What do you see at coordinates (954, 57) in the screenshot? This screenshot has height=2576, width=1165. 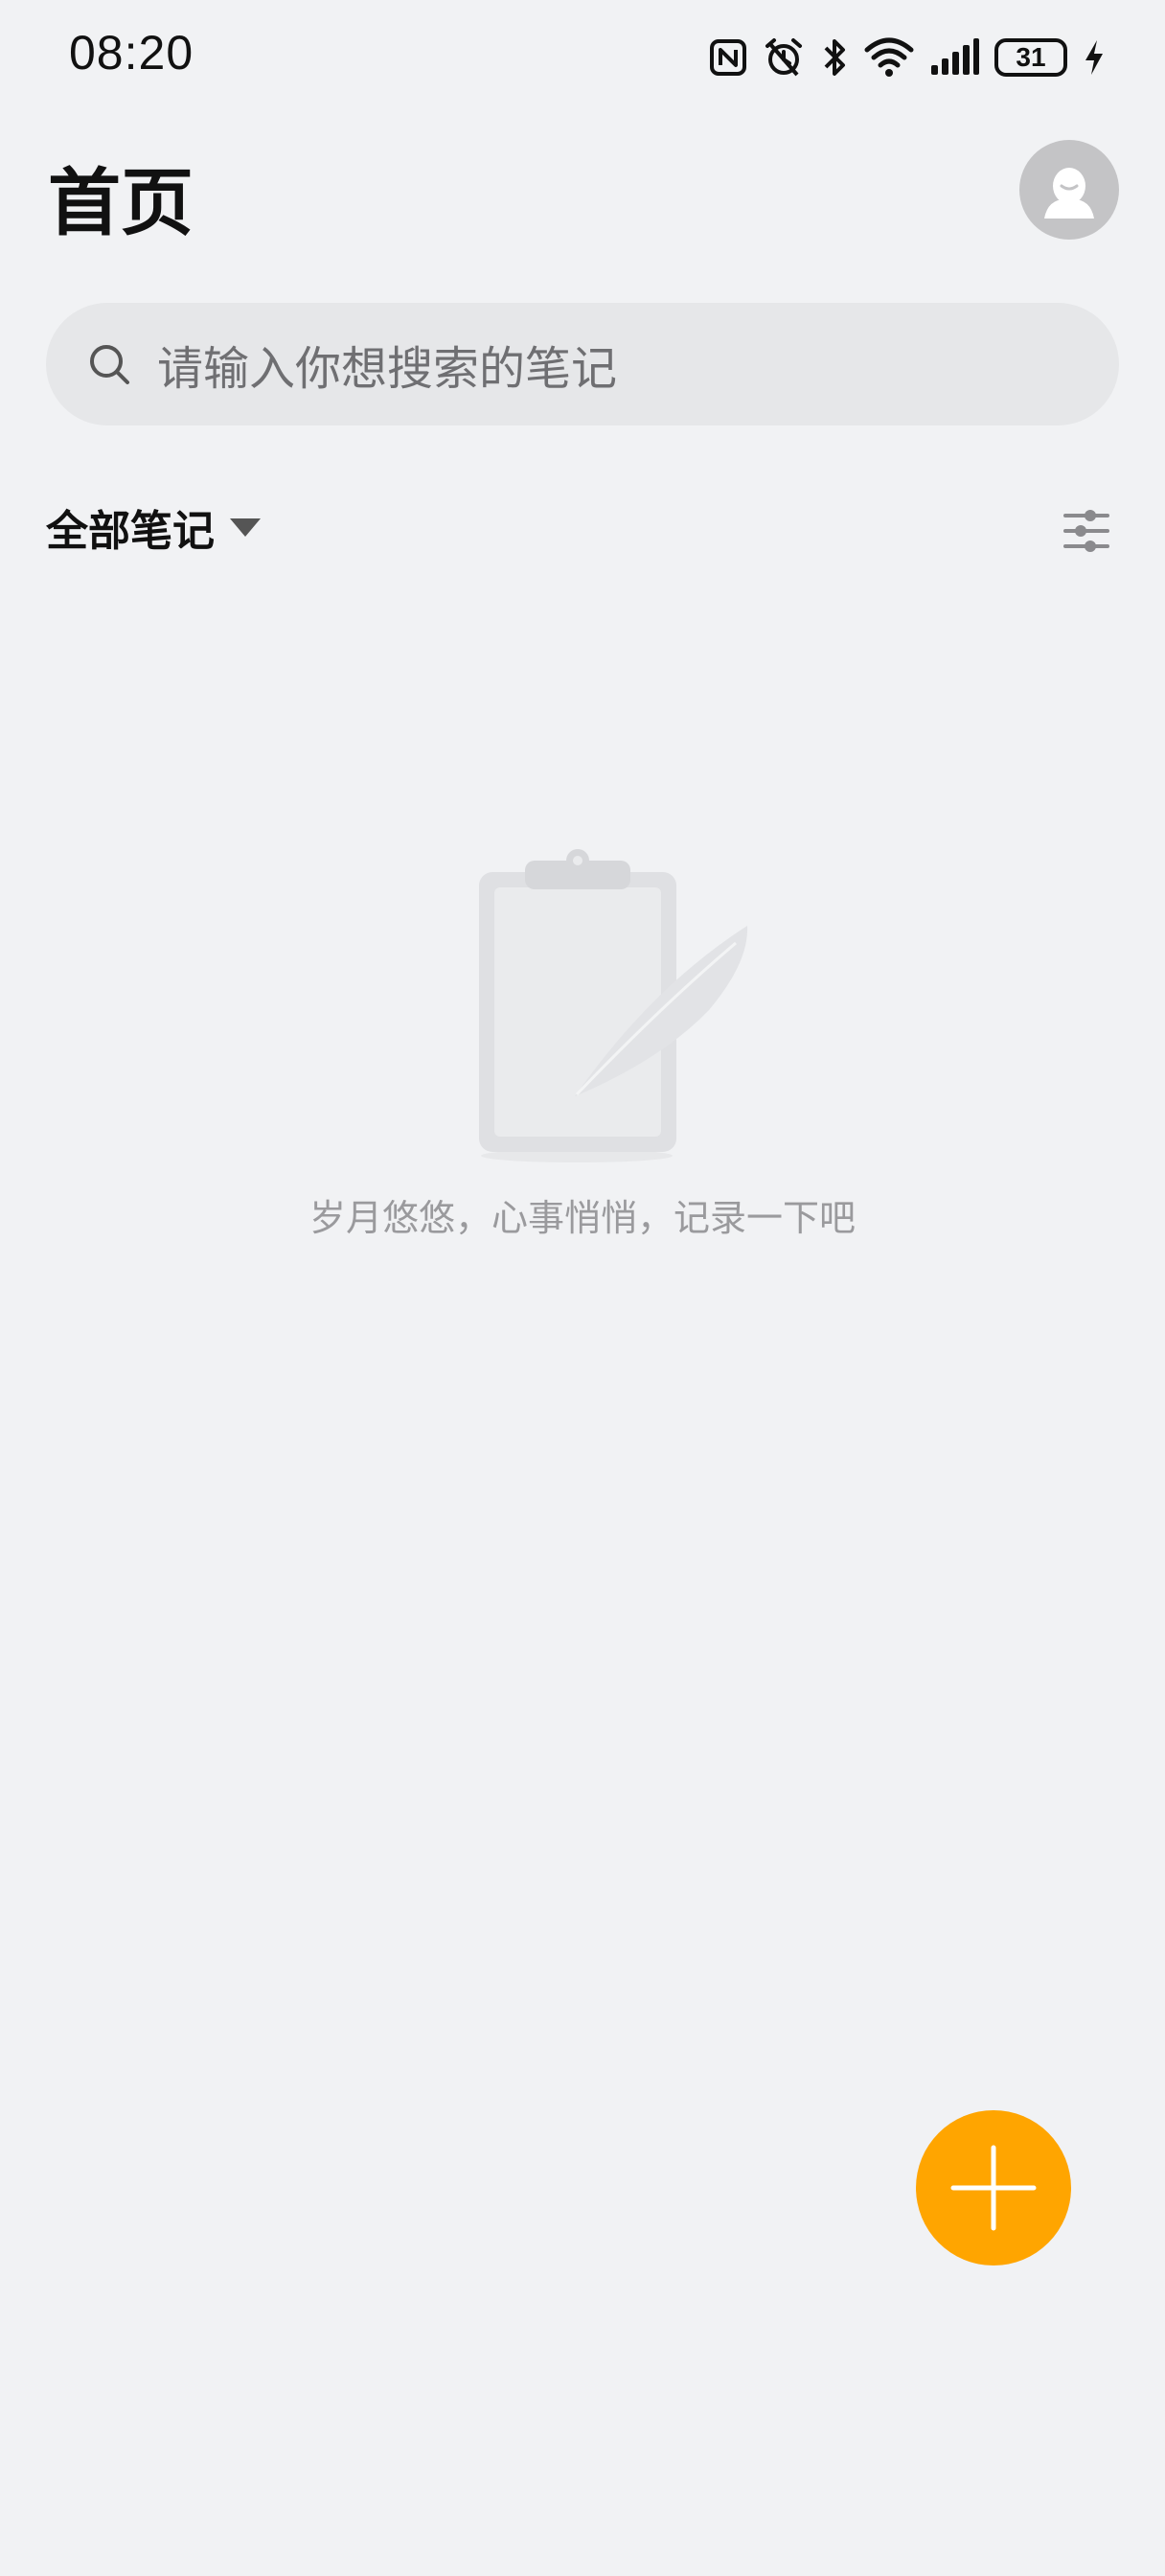 I see `signal-icon` at bounding box center [954, 57].